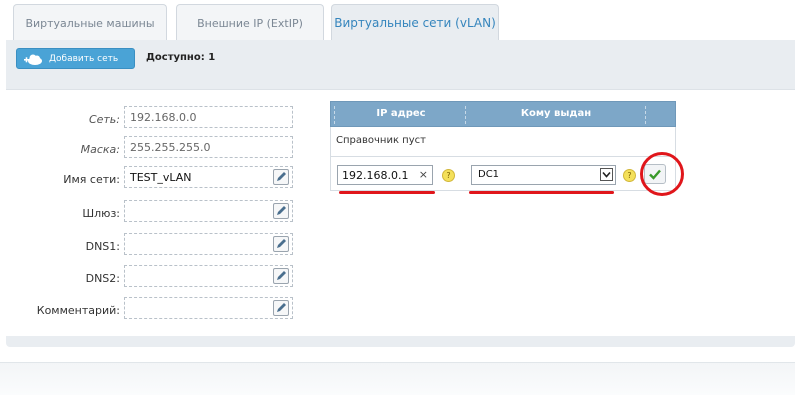 The height and width of the screenshot is (395, 795). I want to click on gateway-label: Шлюз:, so click(101, 213).